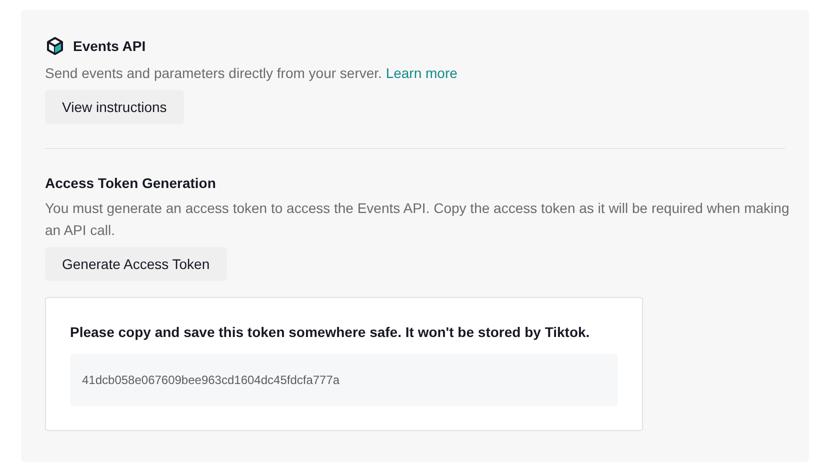 The width and height of the screenshot is (821, 472). Describe the element at coordinates (131, 183) in the screenshot. I see `section-title: Access Token Generation` at that location.